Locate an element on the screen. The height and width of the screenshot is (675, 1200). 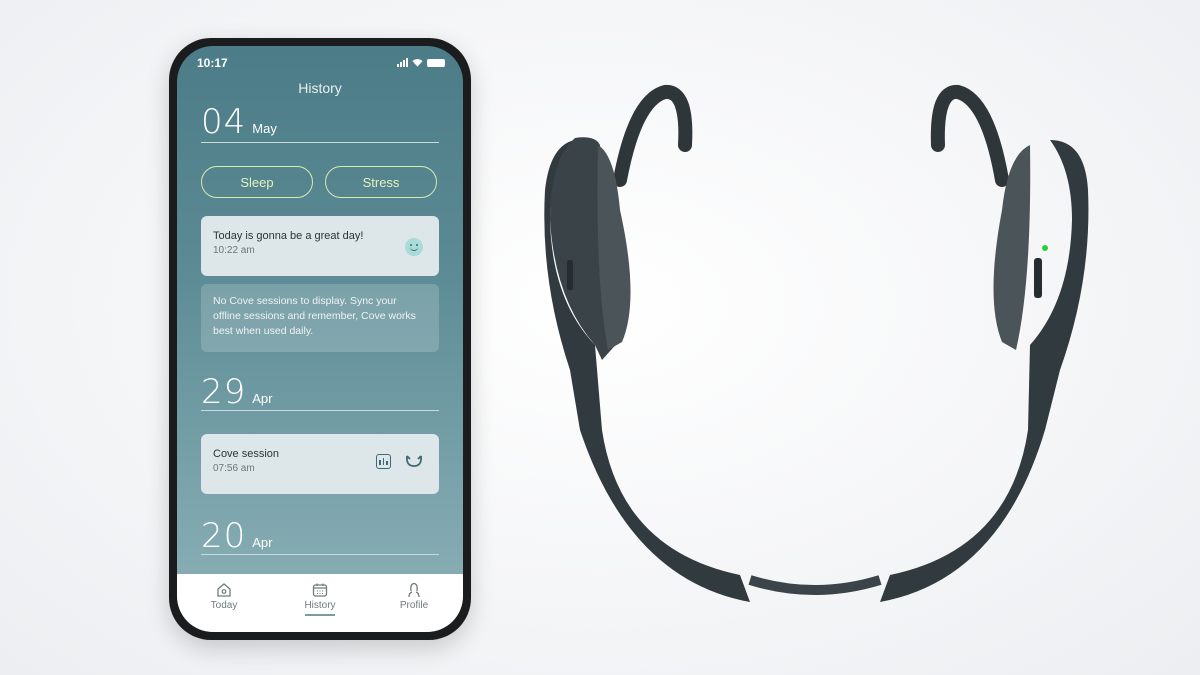
calendar-icon is located at coordinates (320, 590).